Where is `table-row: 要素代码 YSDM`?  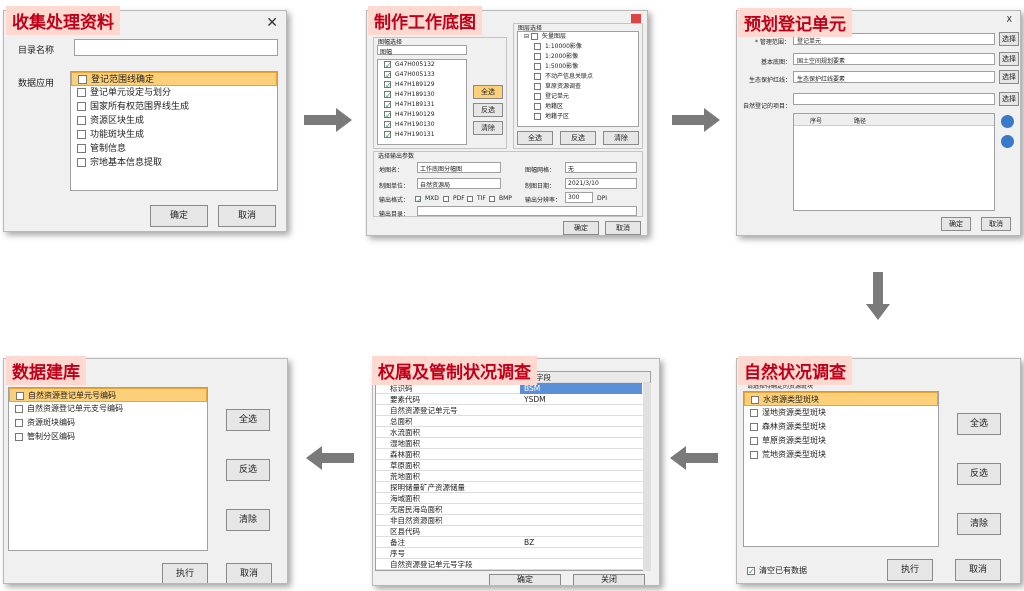
table-row: 要素代码 YSDM is located at coordinates (513, 399).